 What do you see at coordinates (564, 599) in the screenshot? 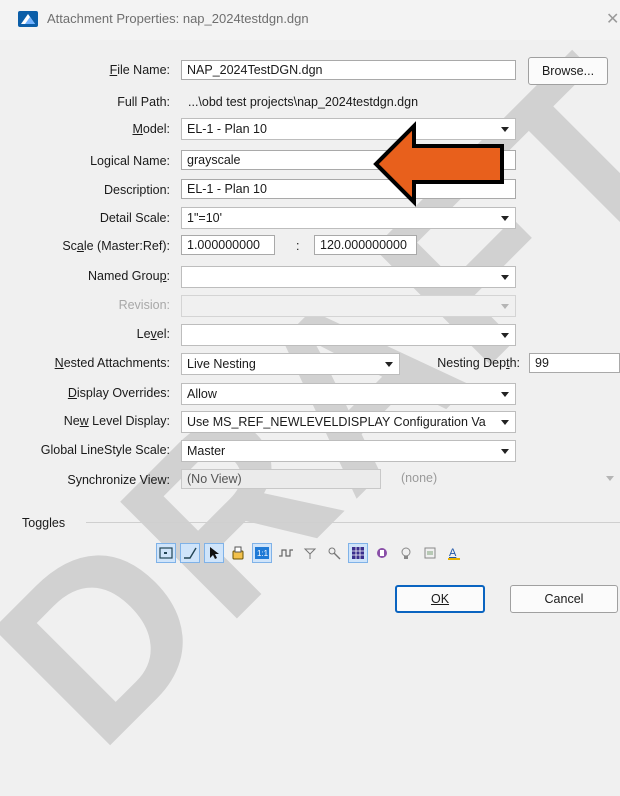
I see `cancel-button: Cancel` at bounding box center [564, 599].